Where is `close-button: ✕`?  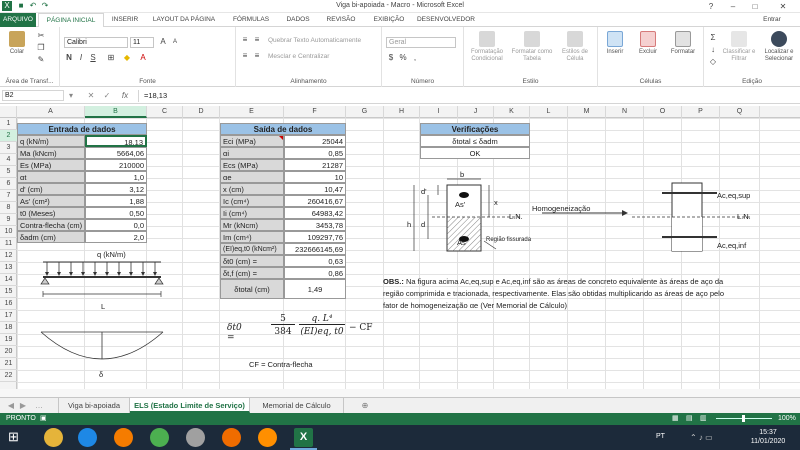
close-button: ✕ is located at coordinates (783, 6).